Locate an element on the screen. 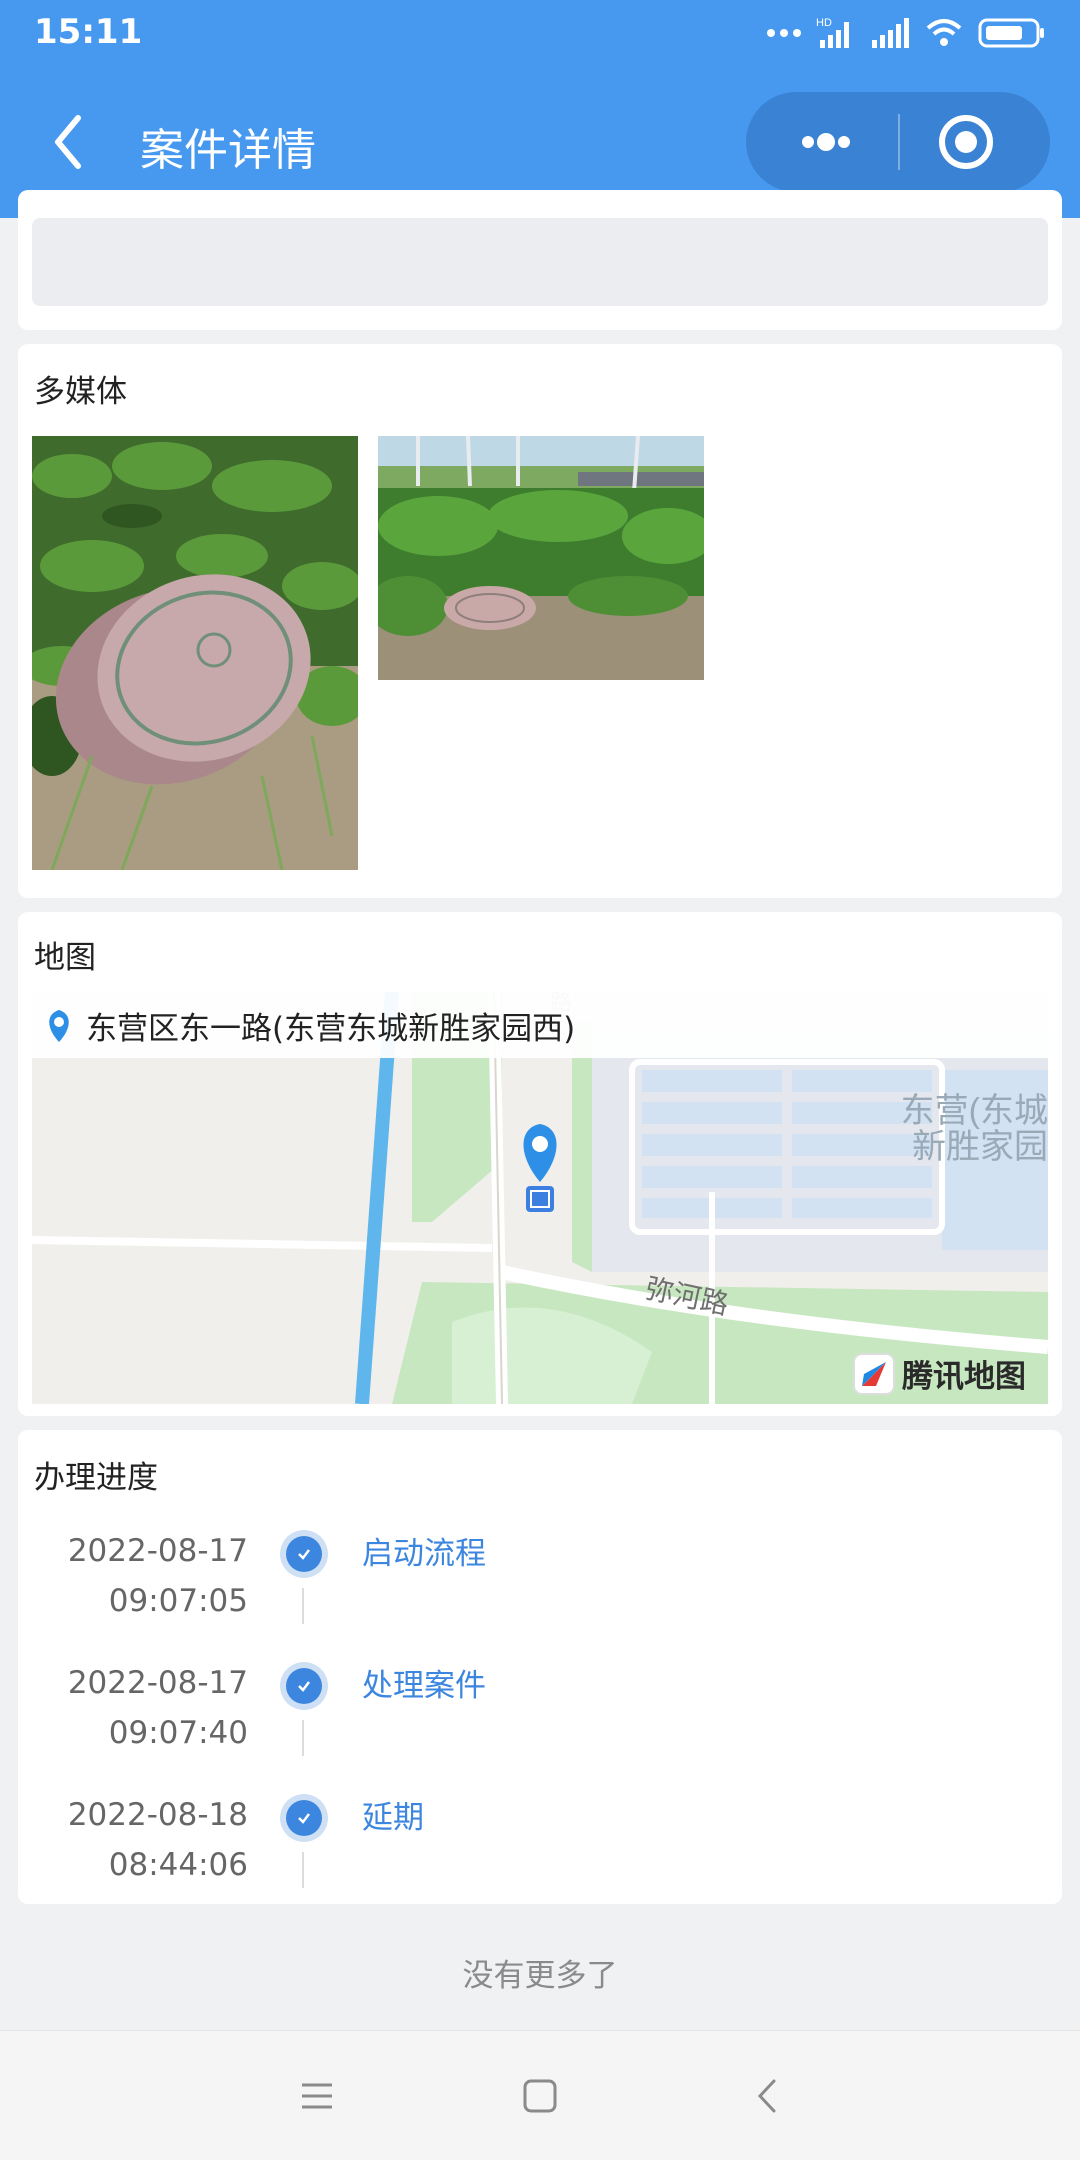  back-chevron-icon is located at coordinates (766, 2096).